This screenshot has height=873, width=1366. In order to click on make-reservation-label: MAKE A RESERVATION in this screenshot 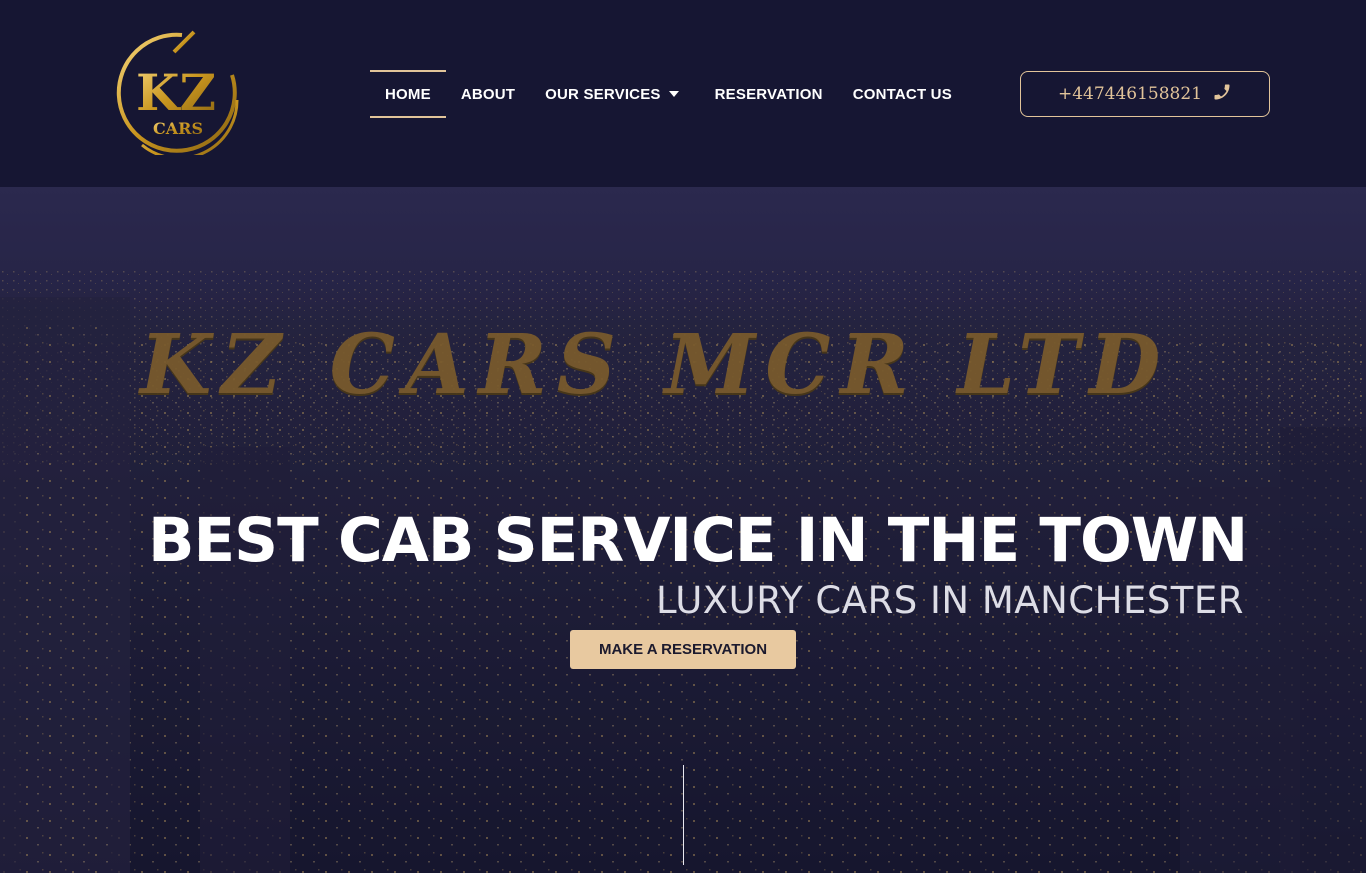, I will do `click(683, 649)`.